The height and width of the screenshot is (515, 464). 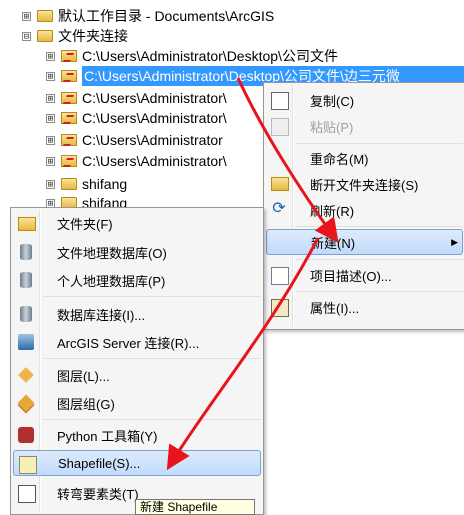 What do you see at coordinates (364, 242) in the screenshot?
I see `menu-item-new: 新建(N) ▶` at bounding box center [364, 242].